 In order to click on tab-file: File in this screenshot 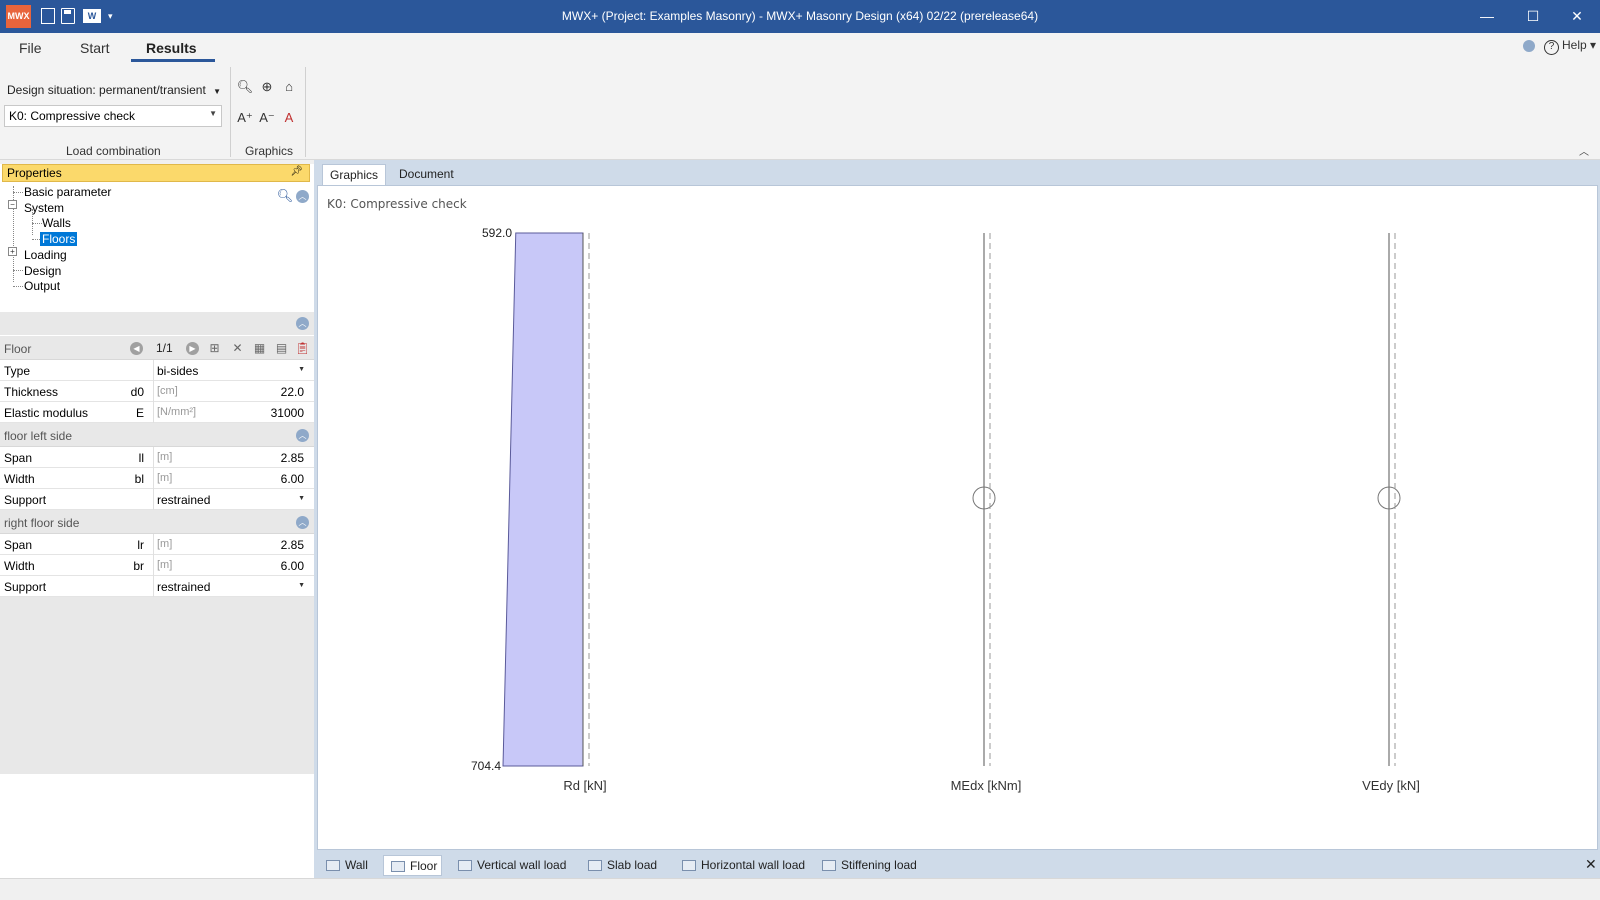, I will do `click(30, 48)`.